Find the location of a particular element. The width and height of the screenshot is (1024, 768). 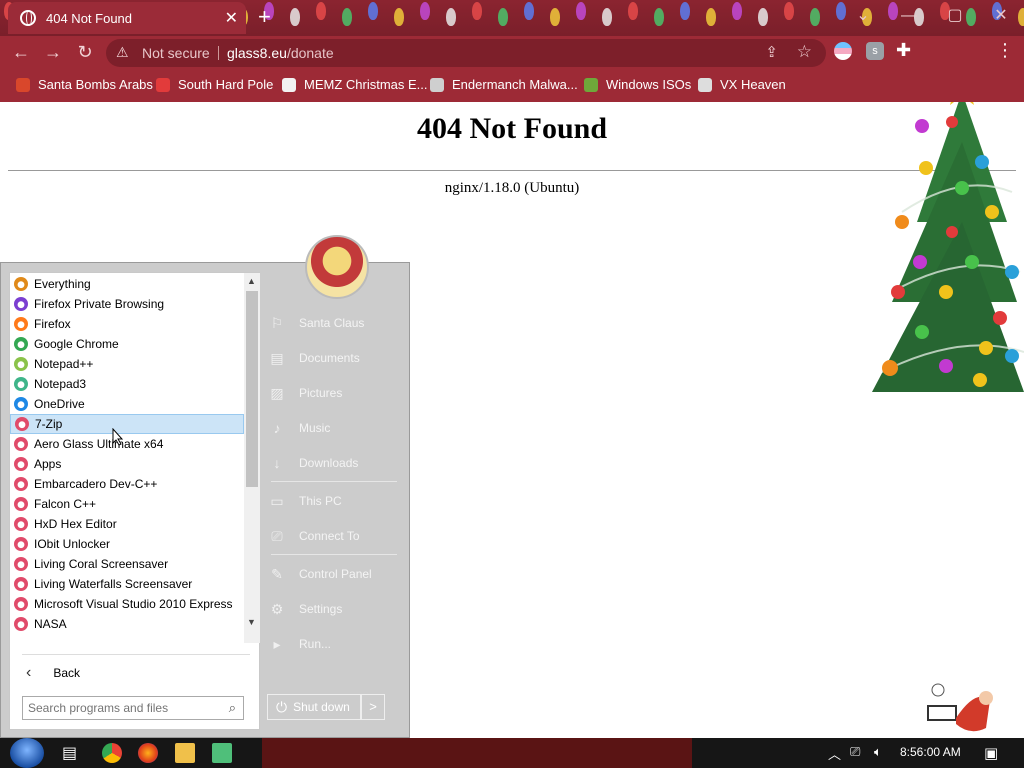

bookmark-star-icon: ☆ is located at coordinates (804, 52).